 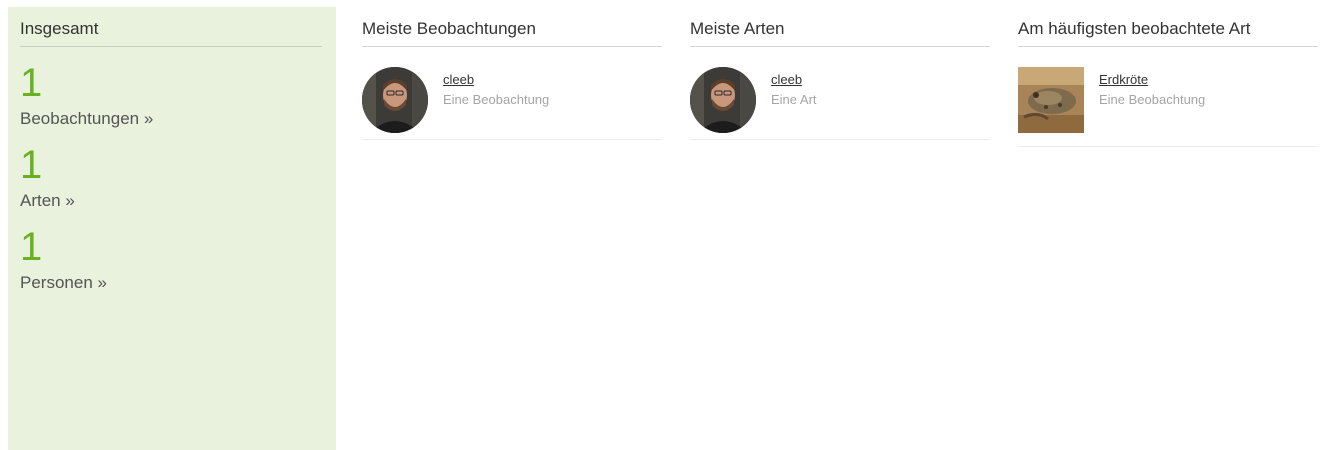 I want to click on list-item: cleeb Eine Art, so click(x=840, y=93).